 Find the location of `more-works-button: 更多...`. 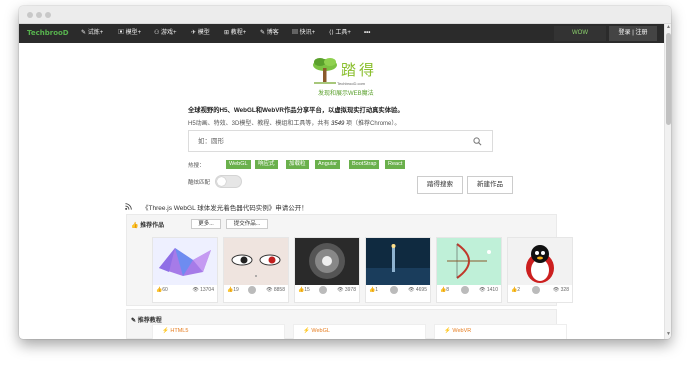

more-works-button: 更多... is located at coordinates (206, 224).